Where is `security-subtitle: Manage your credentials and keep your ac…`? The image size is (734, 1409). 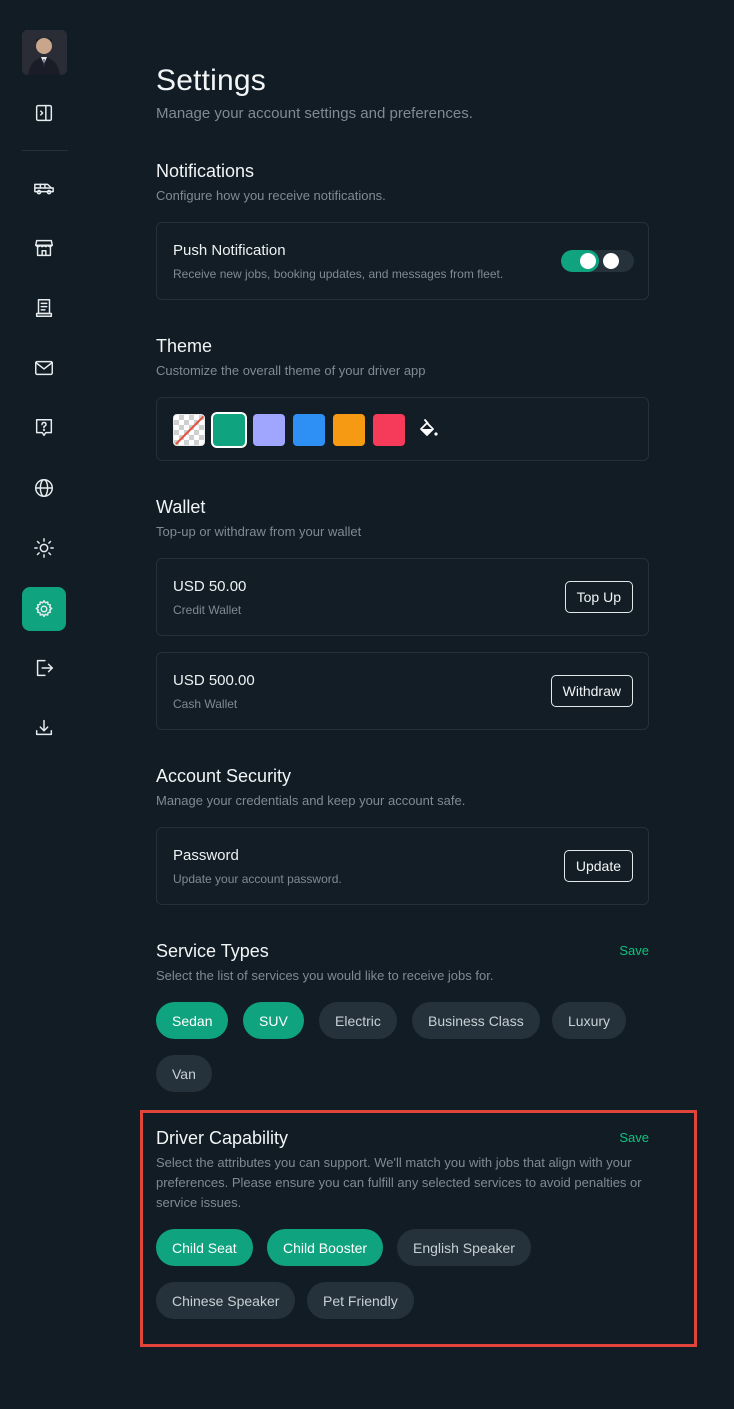
security-subtitle: Manage your credentials and keep your ac… is located at coordinates (311, 800).